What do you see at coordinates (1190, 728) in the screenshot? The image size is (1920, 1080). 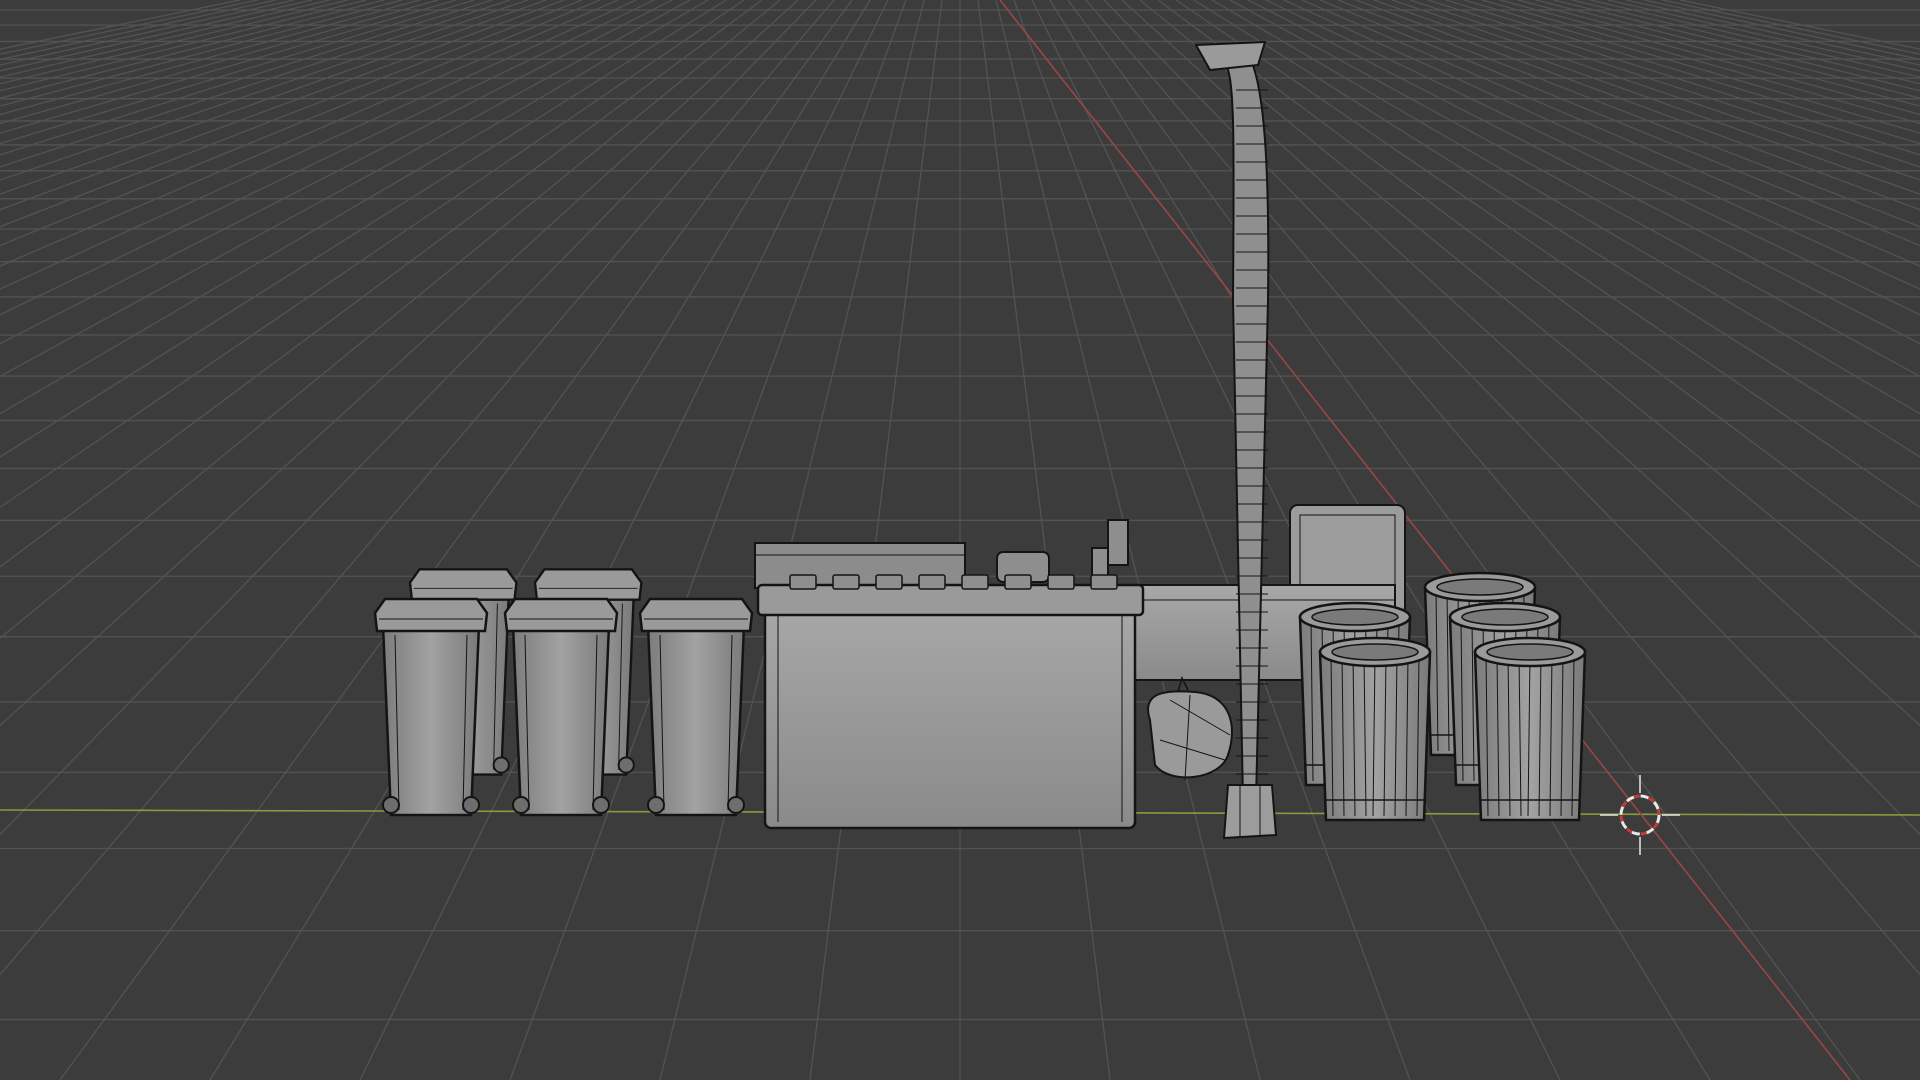 I see `trash-bag` at bounding box center [1190, 728].